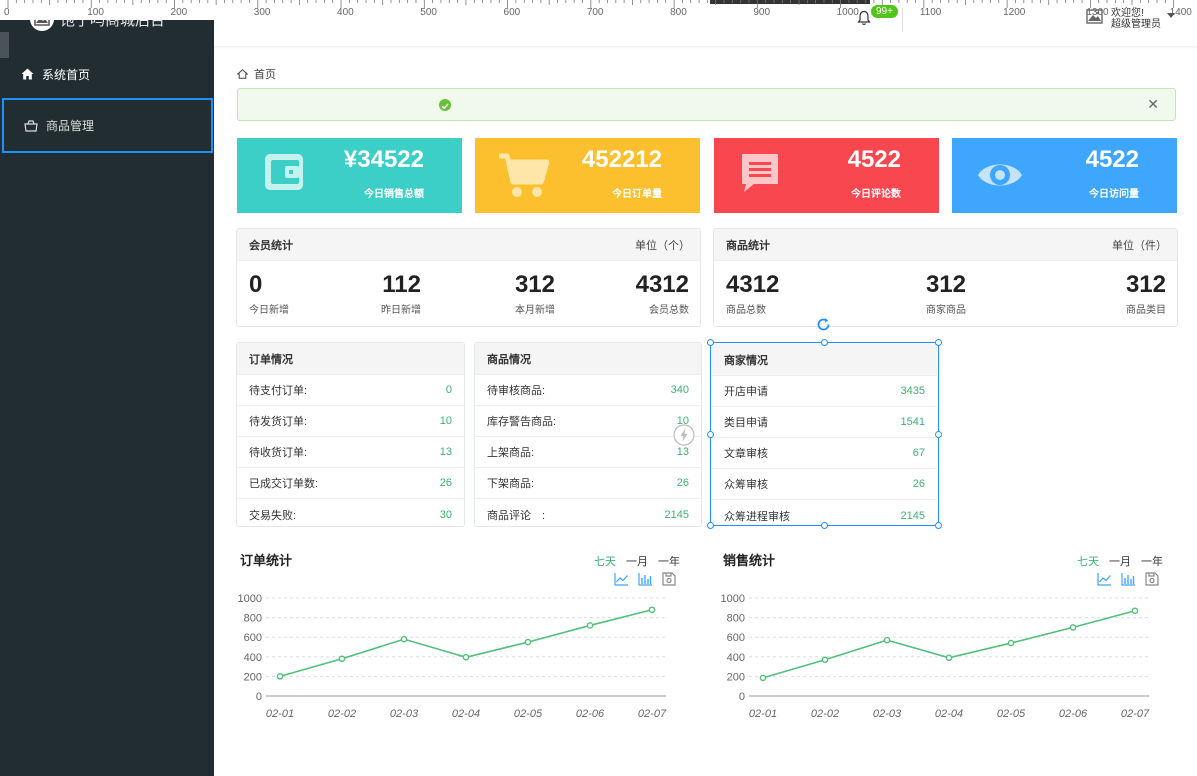 The height and width of the screenshot is (776, 1197). Describe the element at coordinates (1000, 177) in the screenshot. I see `eye-icon` at that location.